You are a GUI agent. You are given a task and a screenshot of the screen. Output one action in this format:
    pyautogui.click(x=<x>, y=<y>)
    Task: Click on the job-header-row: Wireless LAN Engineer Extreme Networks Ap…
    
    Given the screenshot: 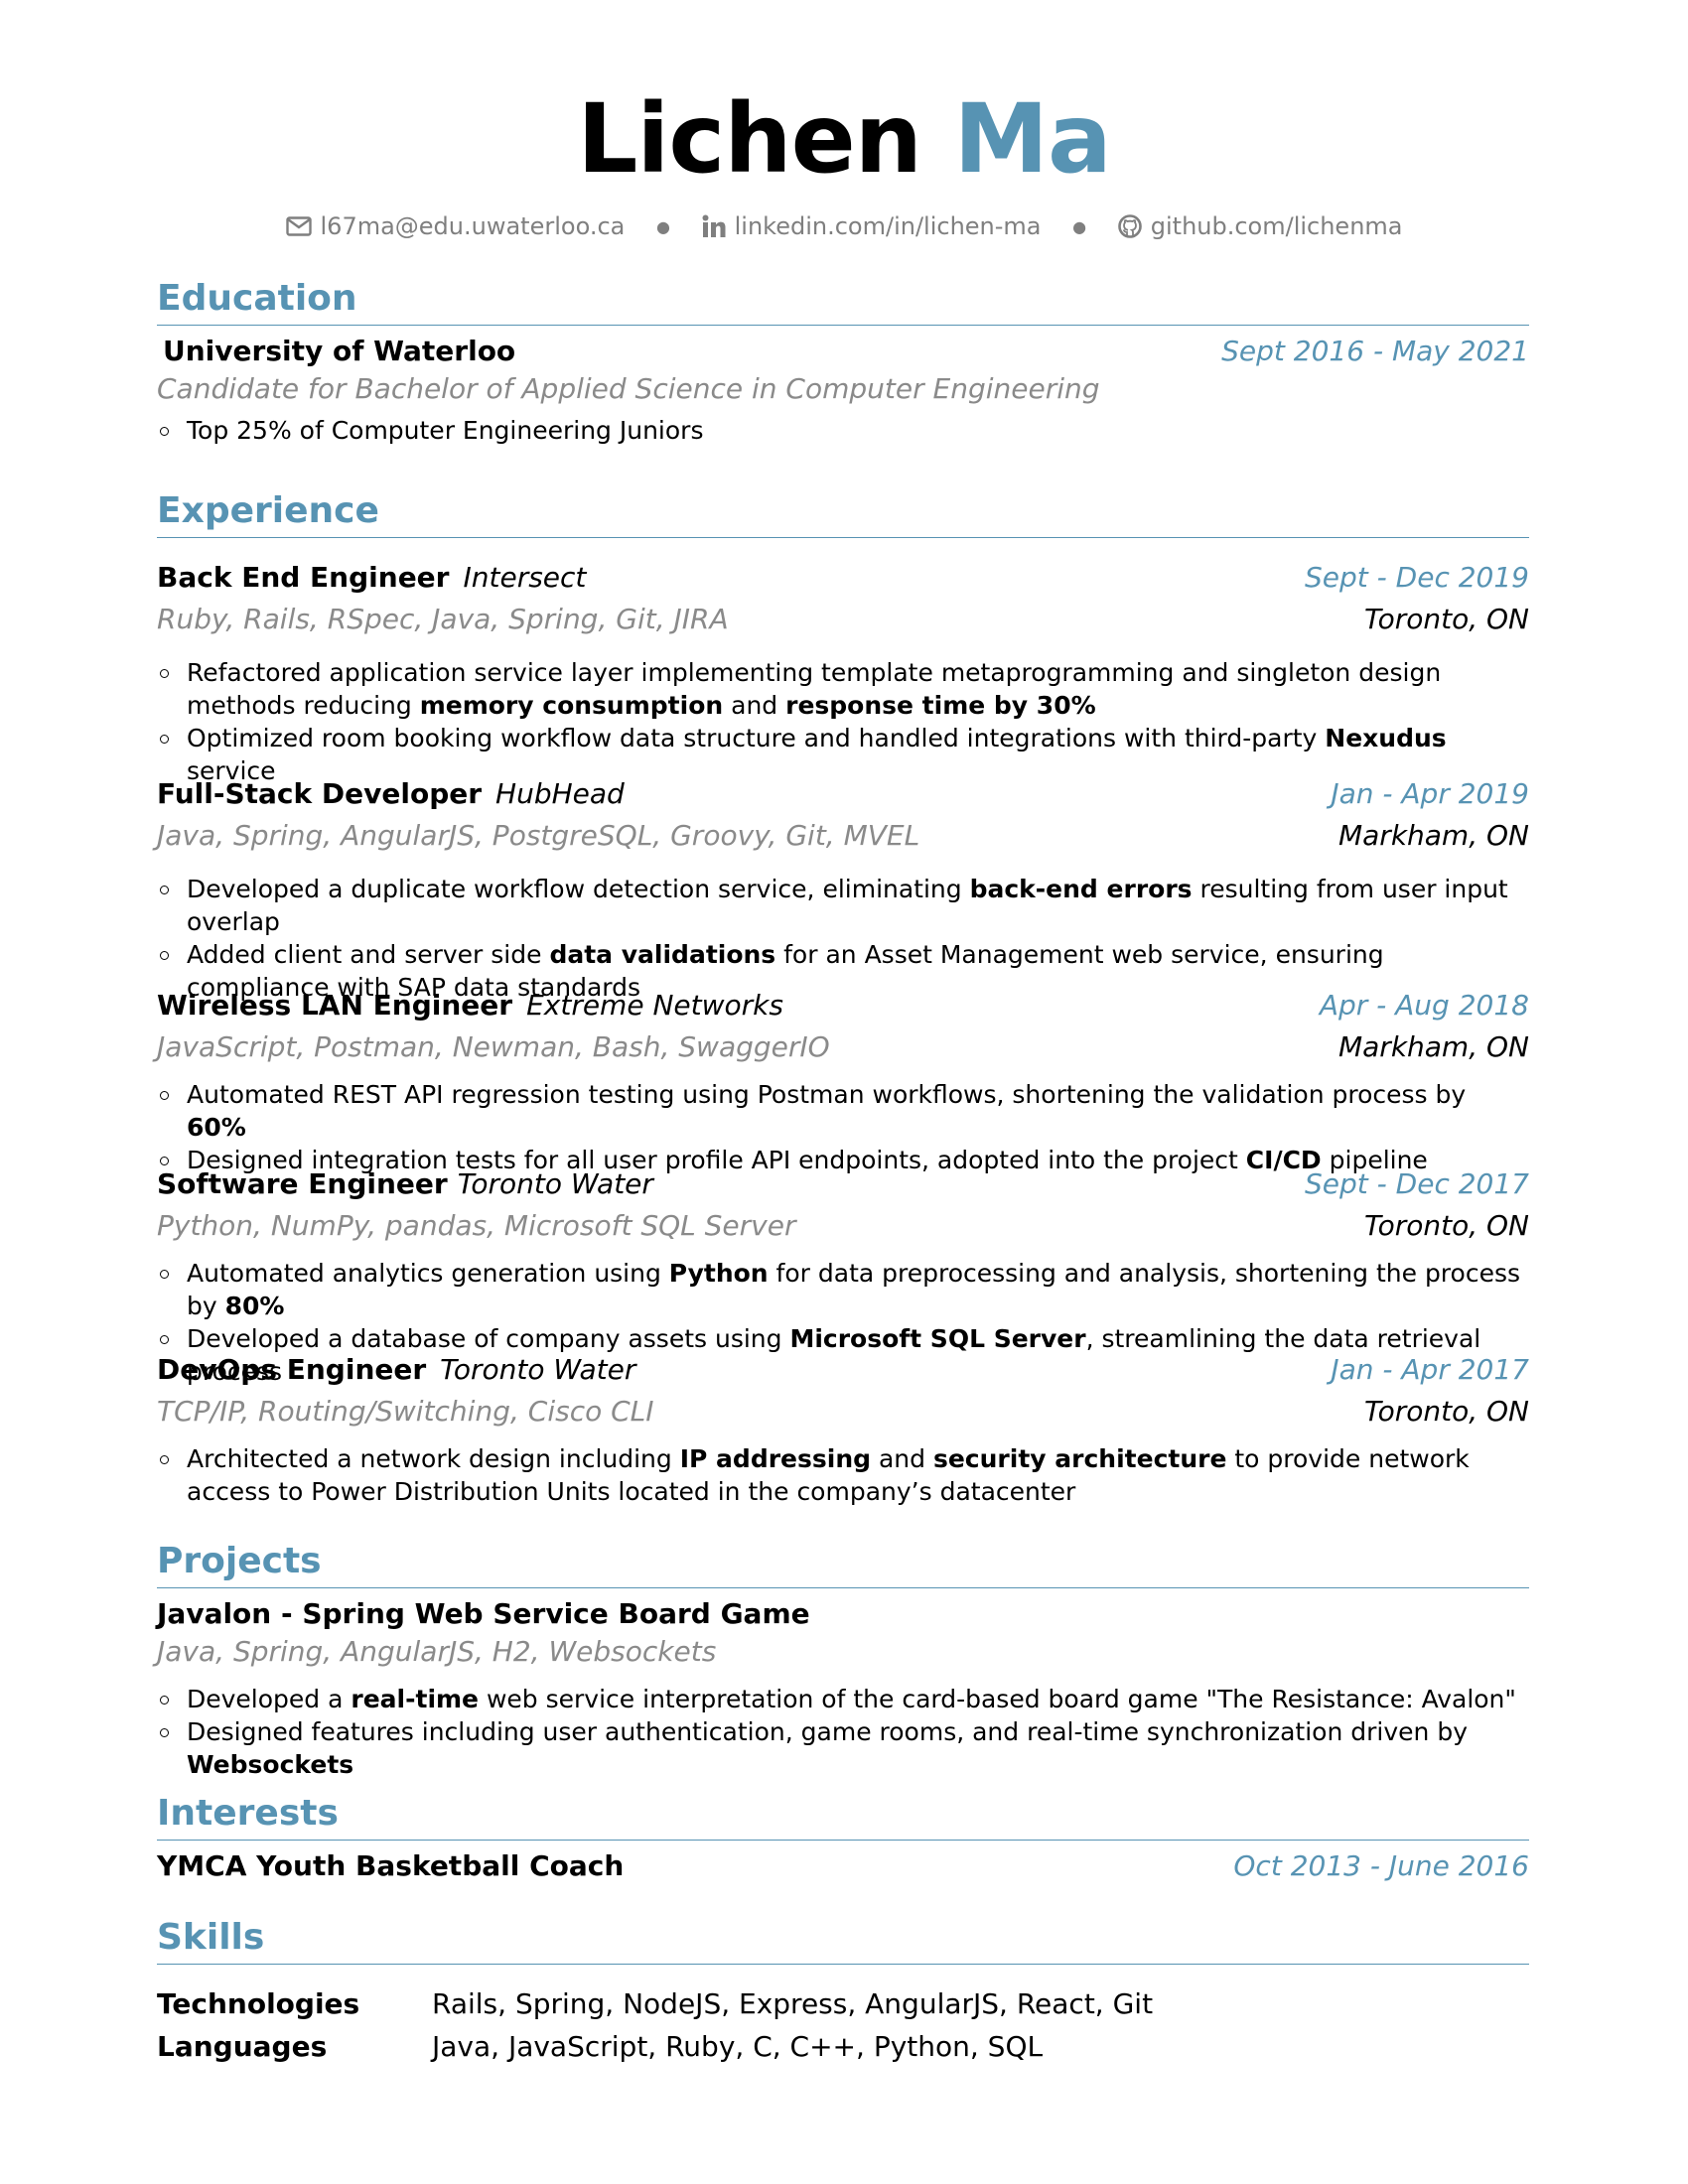 What is the action you would take?
    pyautogui.click(x=843, y=1007)
    